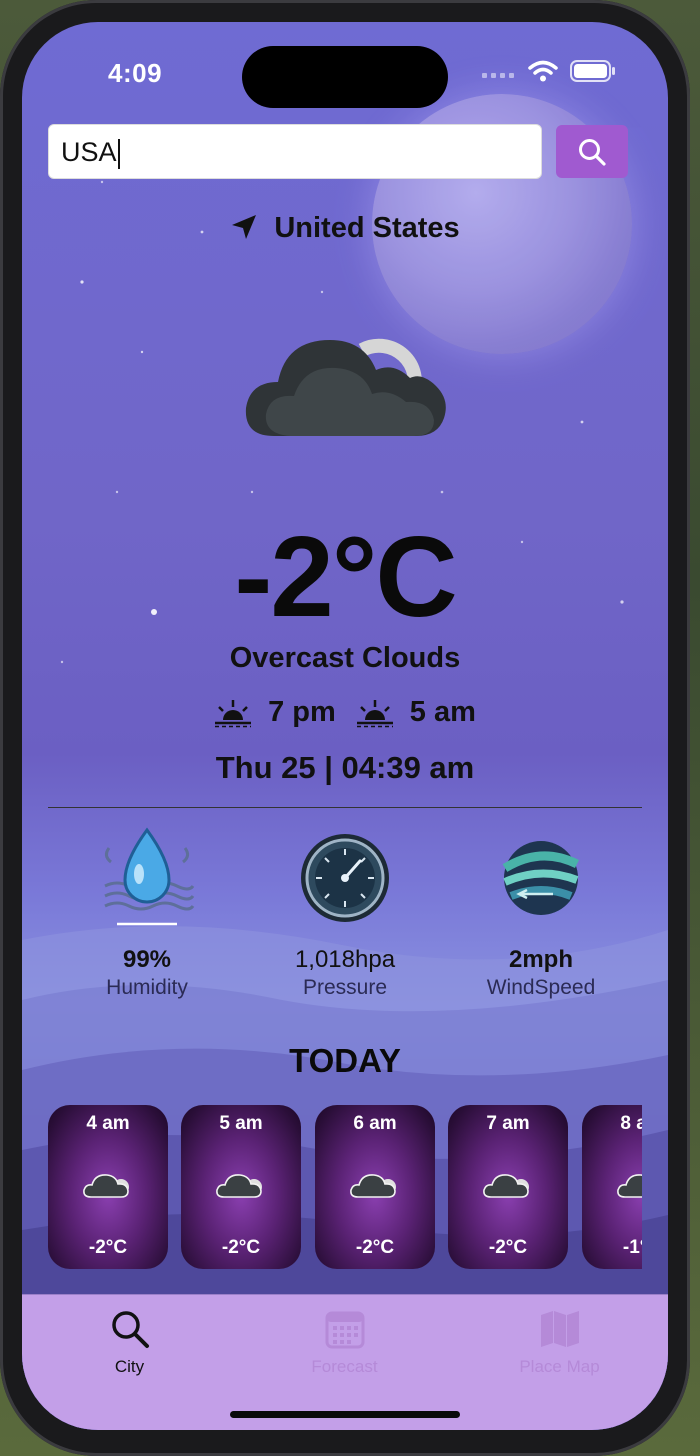 The height and width of the screenshot is (1456, 700). I want to click on overcast-clouds-icon, so click(345, 387).